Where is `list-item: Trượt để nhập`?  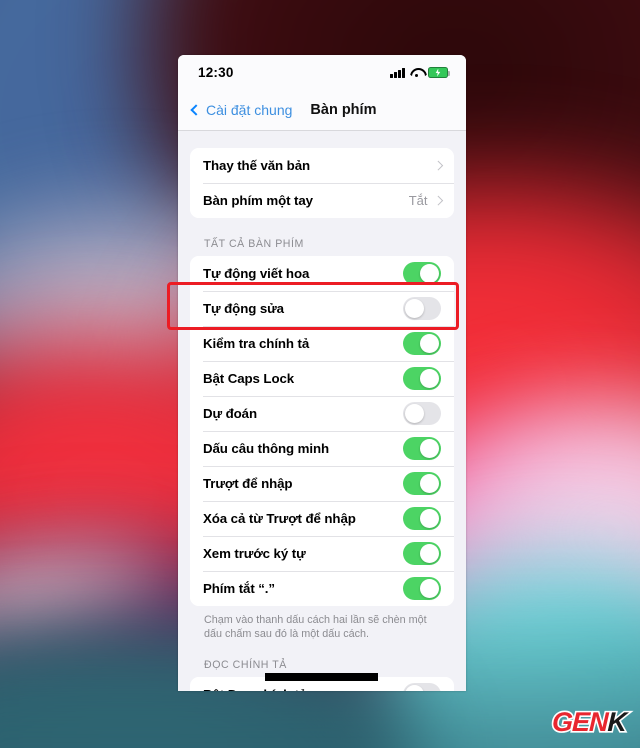 list-item: Trượt để nhập is located at coordinates (322, 483).